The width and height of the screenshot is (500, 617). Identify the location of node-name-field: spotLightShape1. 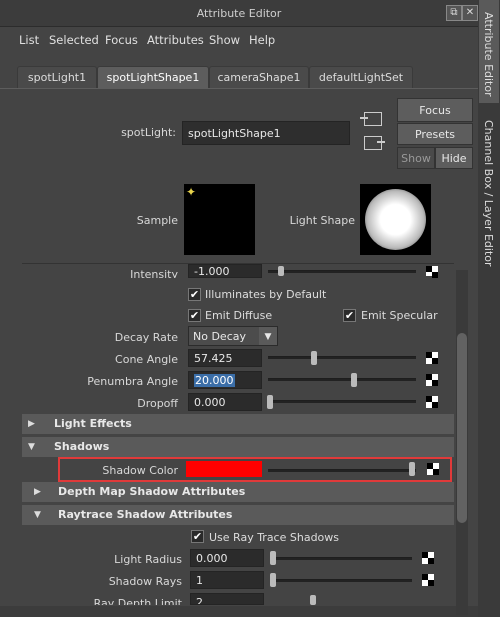
(266, 133).